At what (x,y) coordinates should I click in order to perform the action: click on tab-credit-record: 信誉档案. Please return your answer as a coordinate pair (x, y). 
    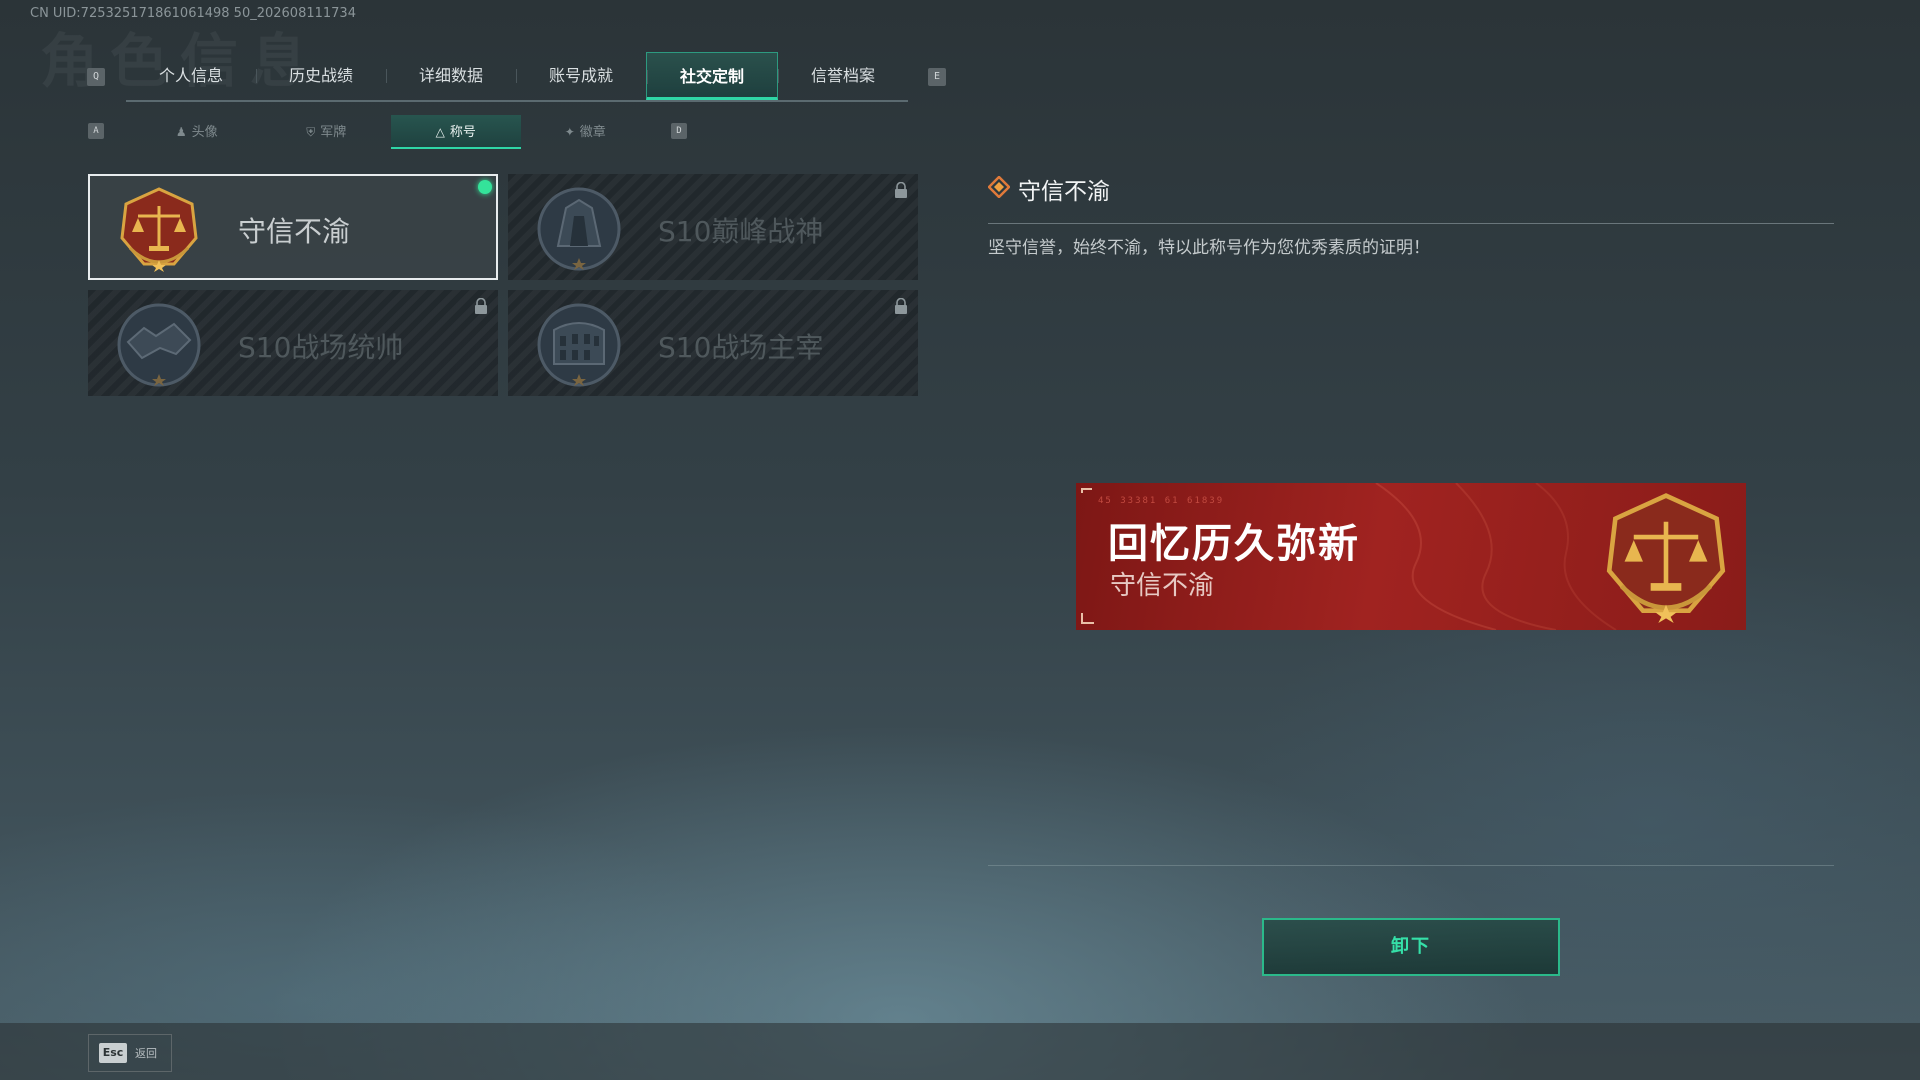
    Looking at the image, I should click on (843, 76).